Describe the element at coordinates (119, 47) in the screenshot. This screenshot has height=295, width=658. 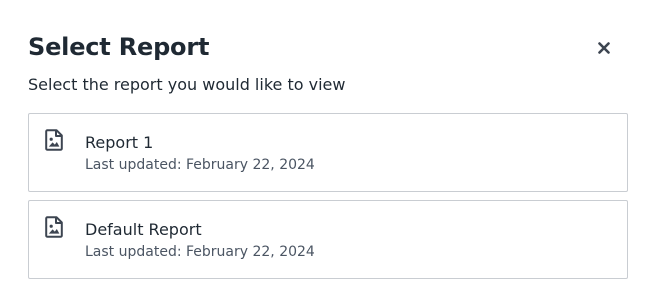
I see `dialog-title: Select Report` at that location.